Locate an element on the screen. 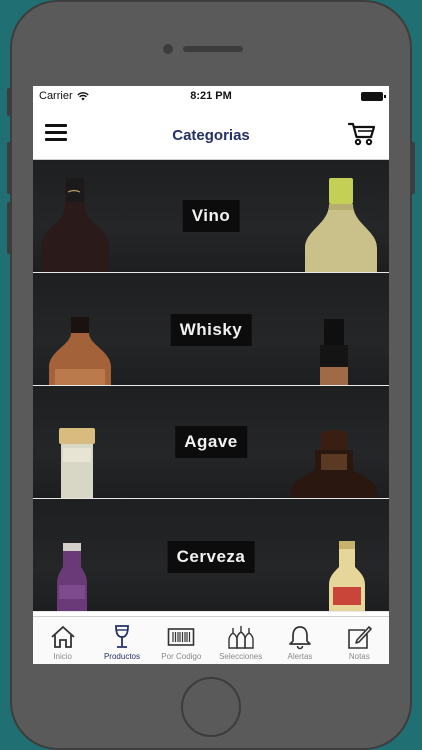 The image size is (422, 750). bottles-icon is located at coordinates (240, 637).